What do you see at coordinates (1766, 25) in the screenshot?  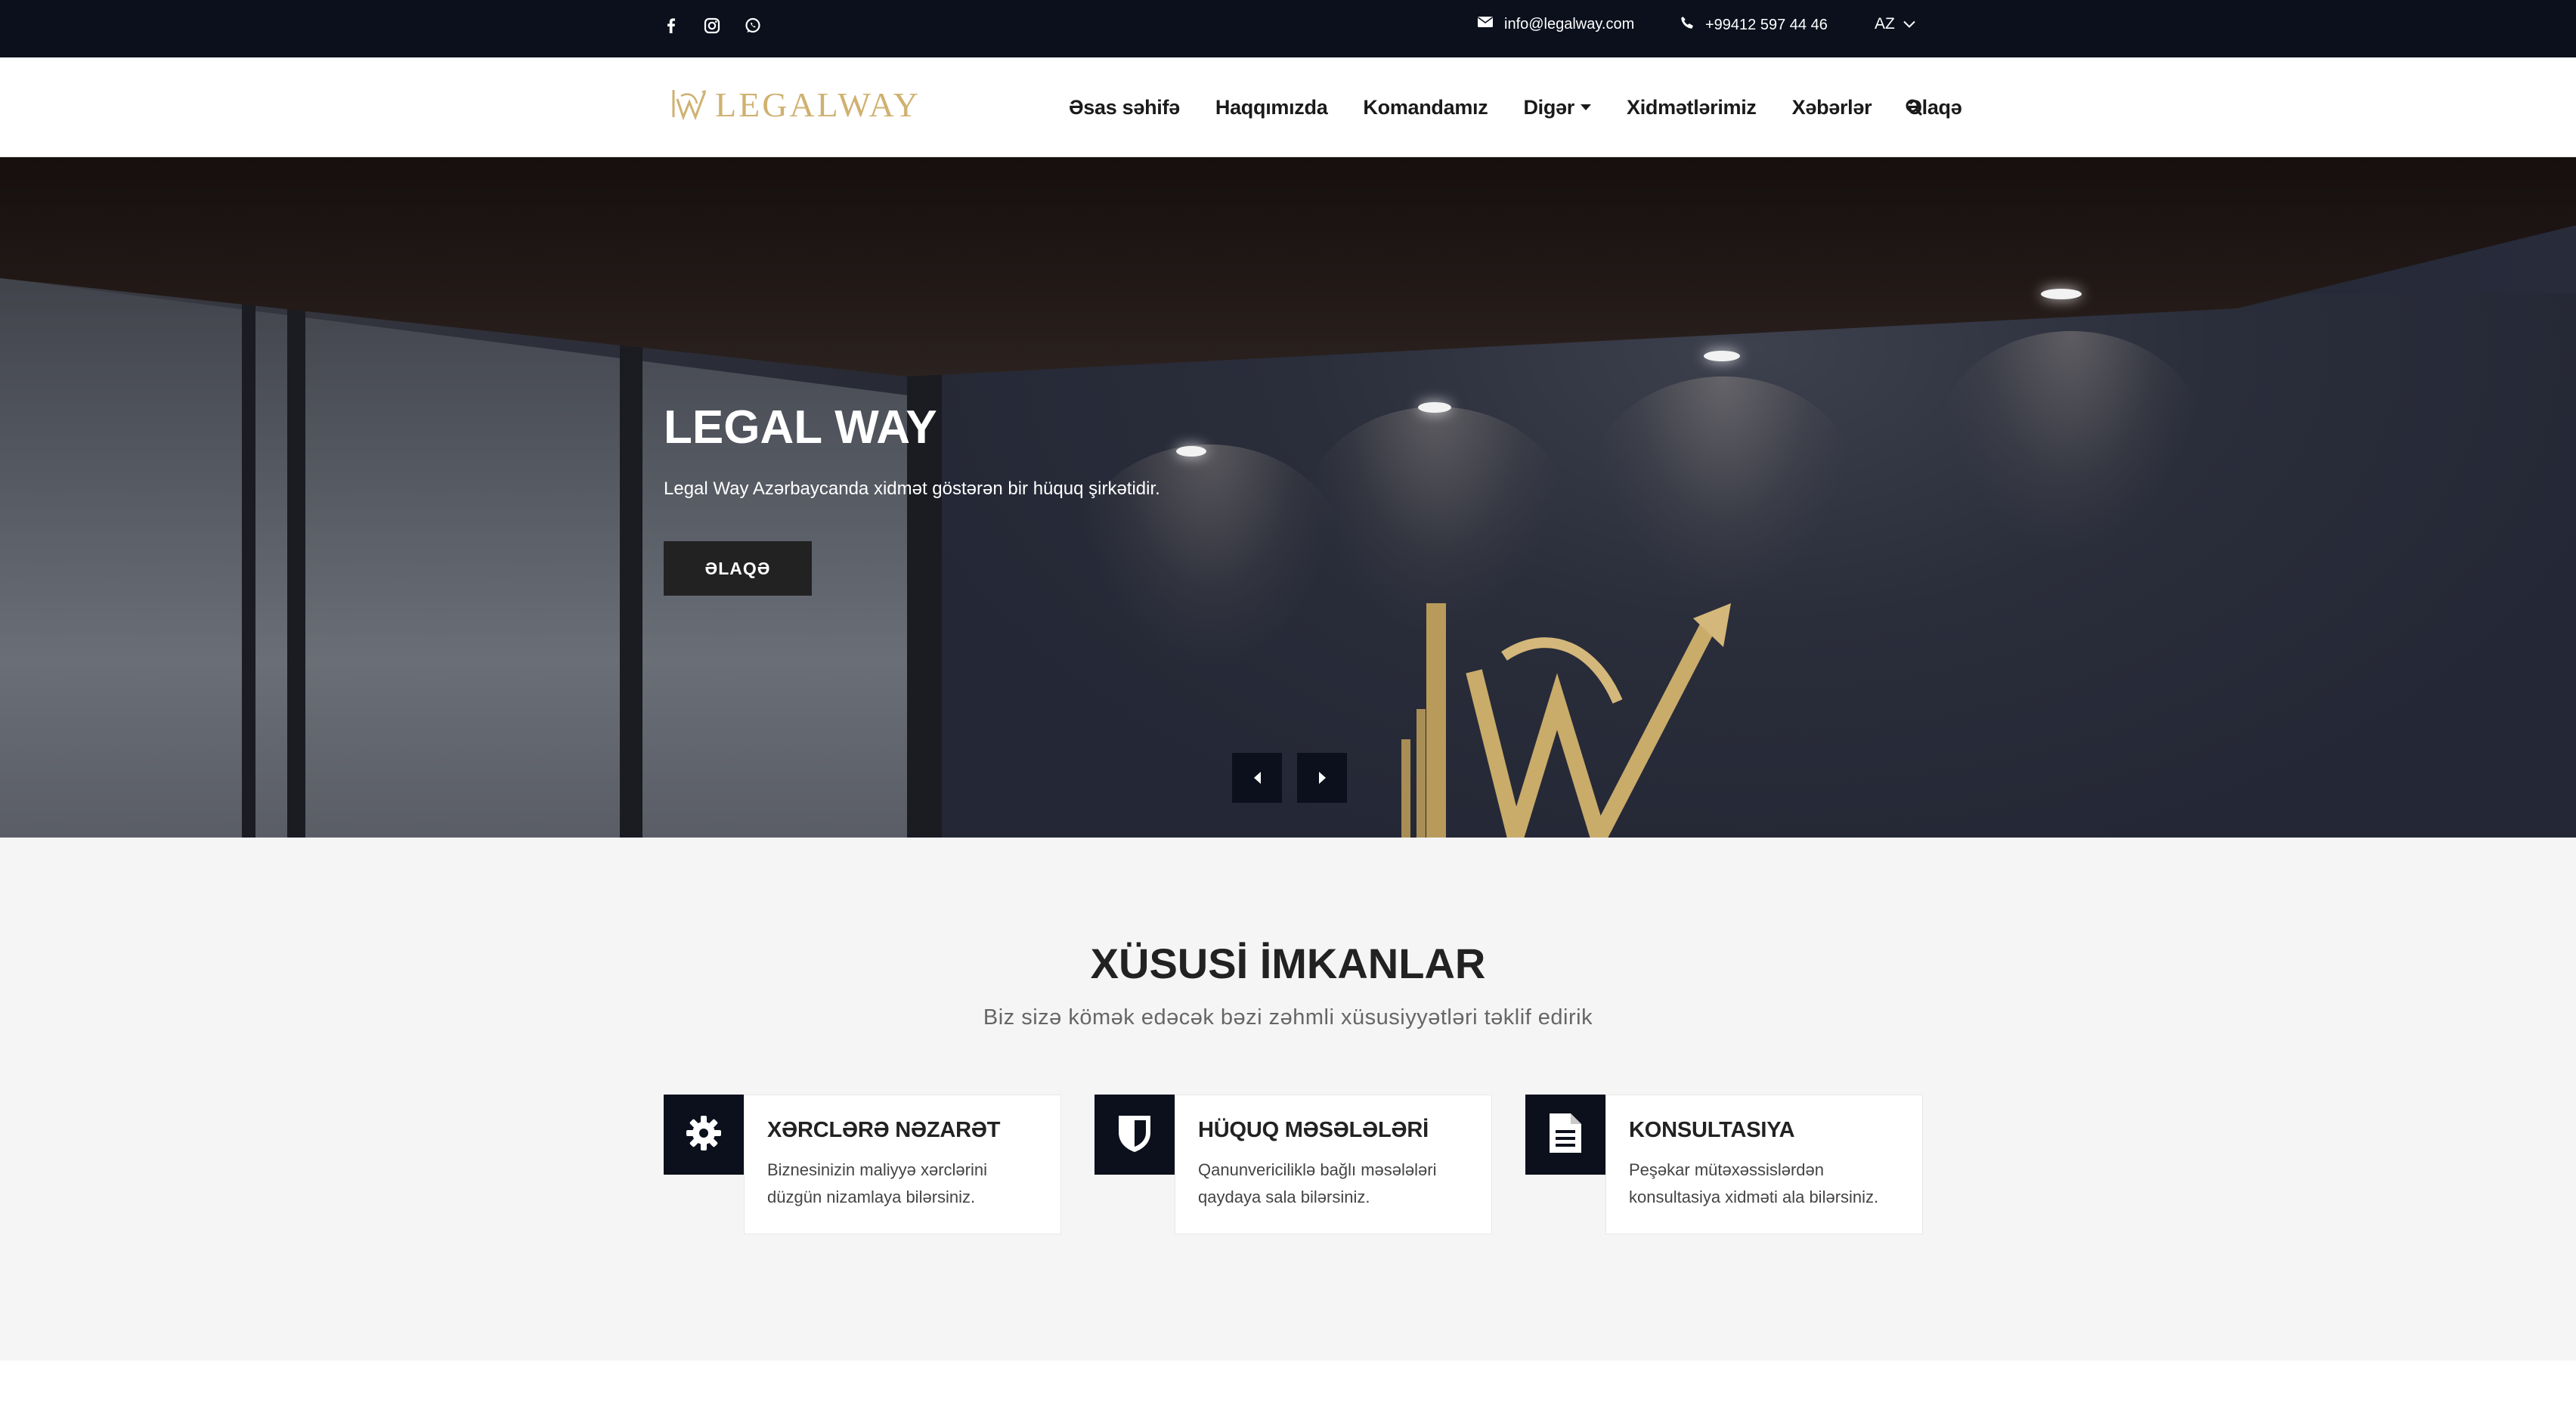 I see `phone-text: +99412 597 44 46` at bounding box center [1766, 25].